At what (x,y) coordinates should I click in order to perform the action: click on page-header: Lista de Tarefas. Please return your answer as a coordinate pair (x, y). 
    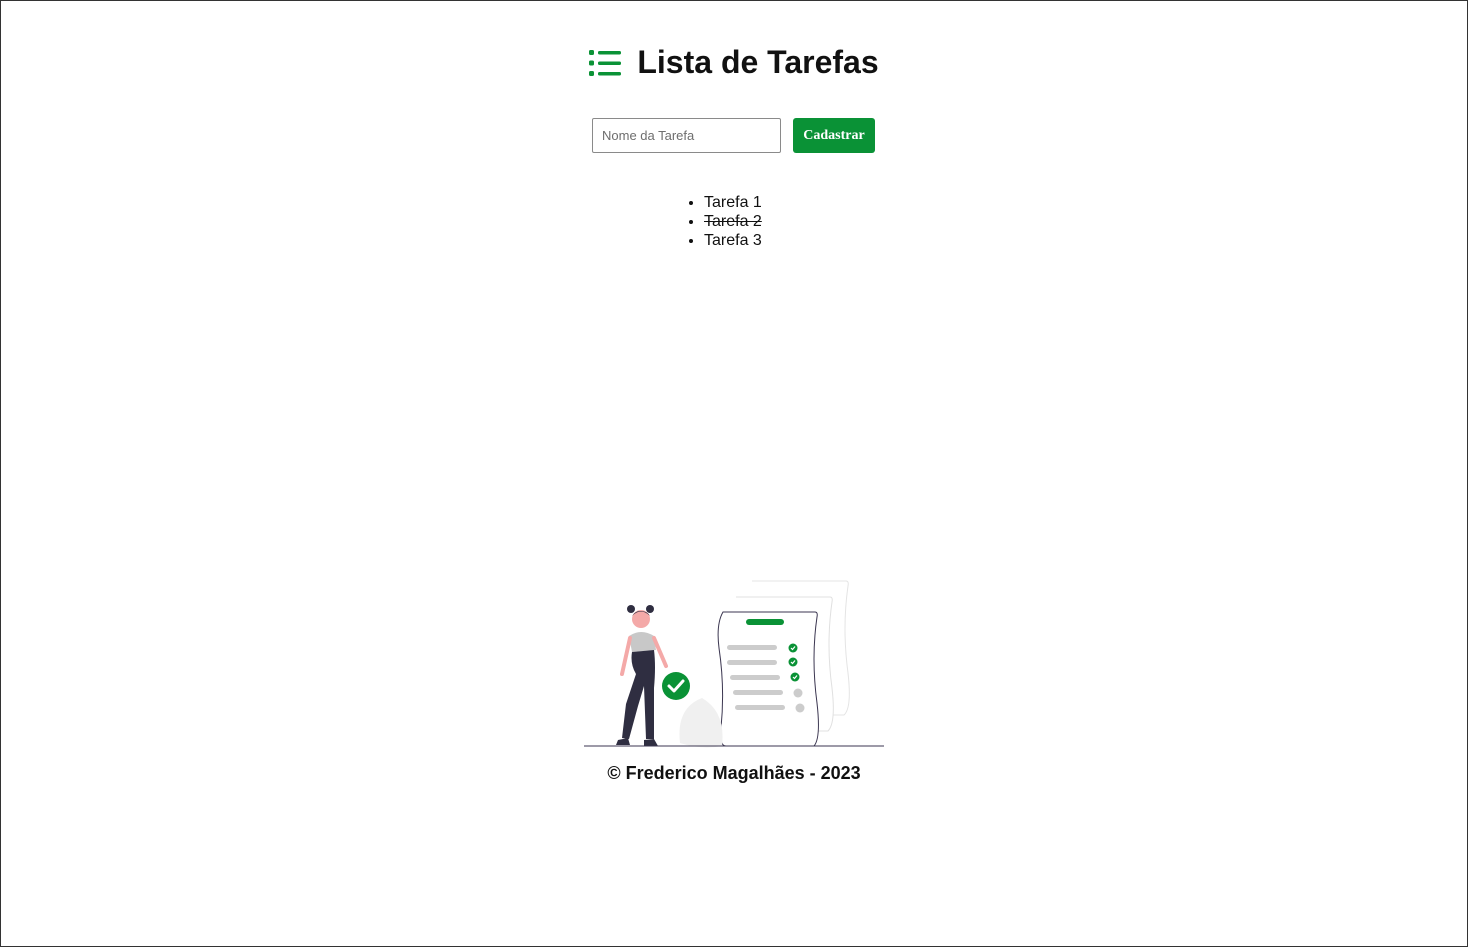
    Looking at the image, I should click on (734, 62).